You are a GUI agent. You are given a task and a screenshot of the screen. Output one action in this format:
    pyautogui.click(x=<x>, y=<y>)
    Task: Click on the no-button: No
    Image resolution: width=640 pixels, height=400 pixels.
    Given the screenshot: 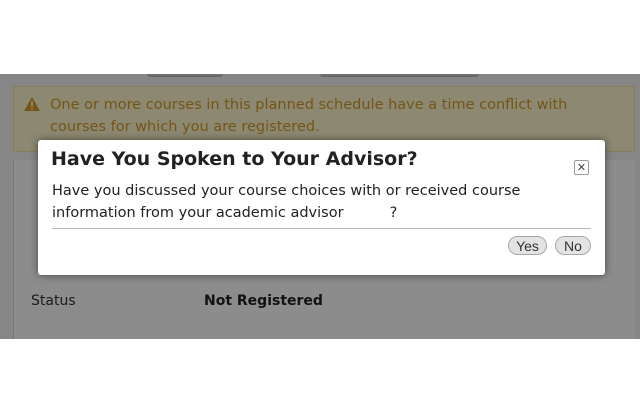 What is the action you would take?
    pyautogui.click(x=573, y=245)
    